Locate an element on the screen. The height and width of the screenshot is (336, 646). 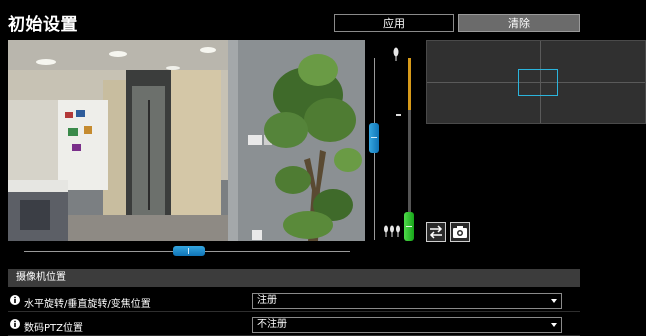
minimap-view-frame is located at coordinates (538, 82).